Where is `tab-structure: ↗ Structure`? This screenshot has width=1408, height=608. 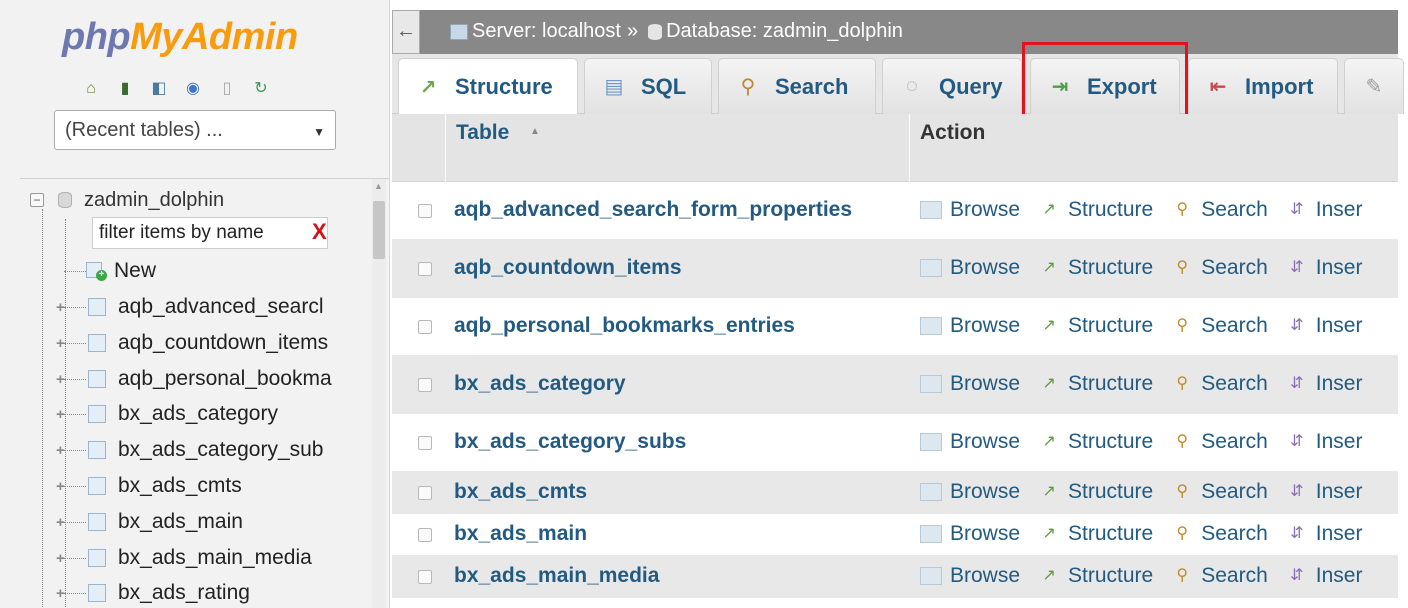 tab-structure: ↗ Structure is located at coordinates (488, 86).